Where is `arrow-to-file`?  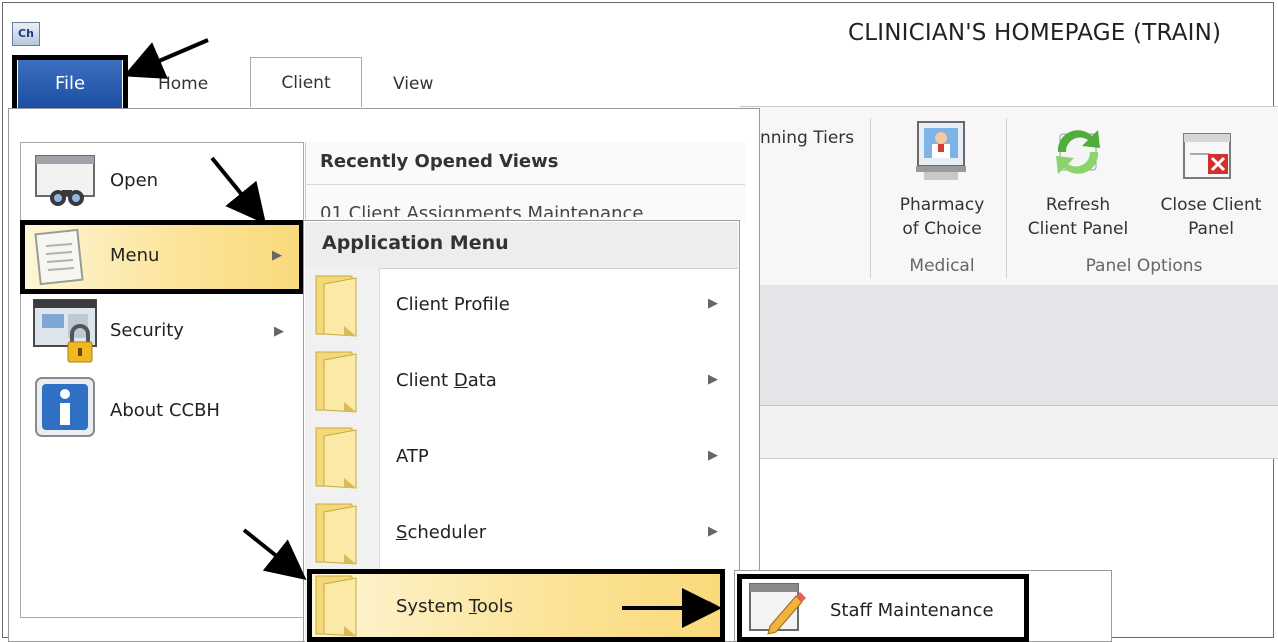 arrow-to-file is located at coordinates (166, 58).